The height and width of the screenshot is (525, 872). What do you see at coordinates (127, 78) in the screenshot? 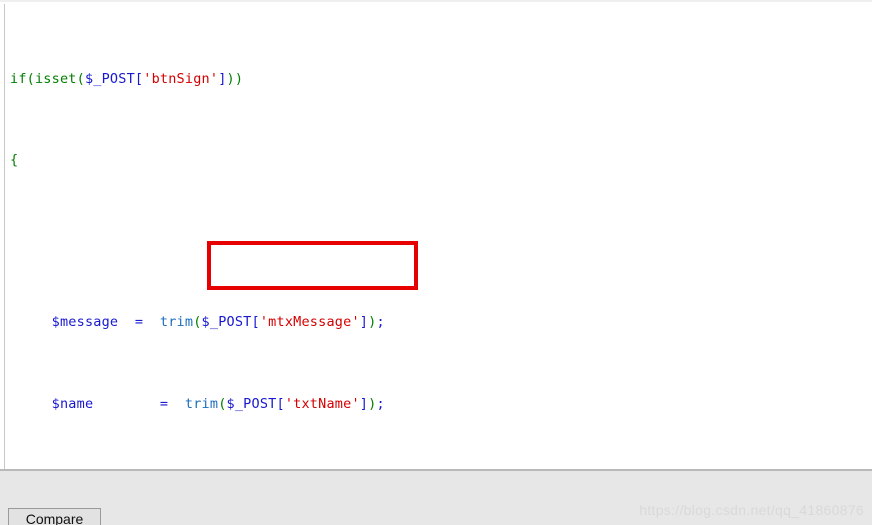
I see `code-line: if(isset($_POST['btnSign']))` at bounding box center [127, 78].